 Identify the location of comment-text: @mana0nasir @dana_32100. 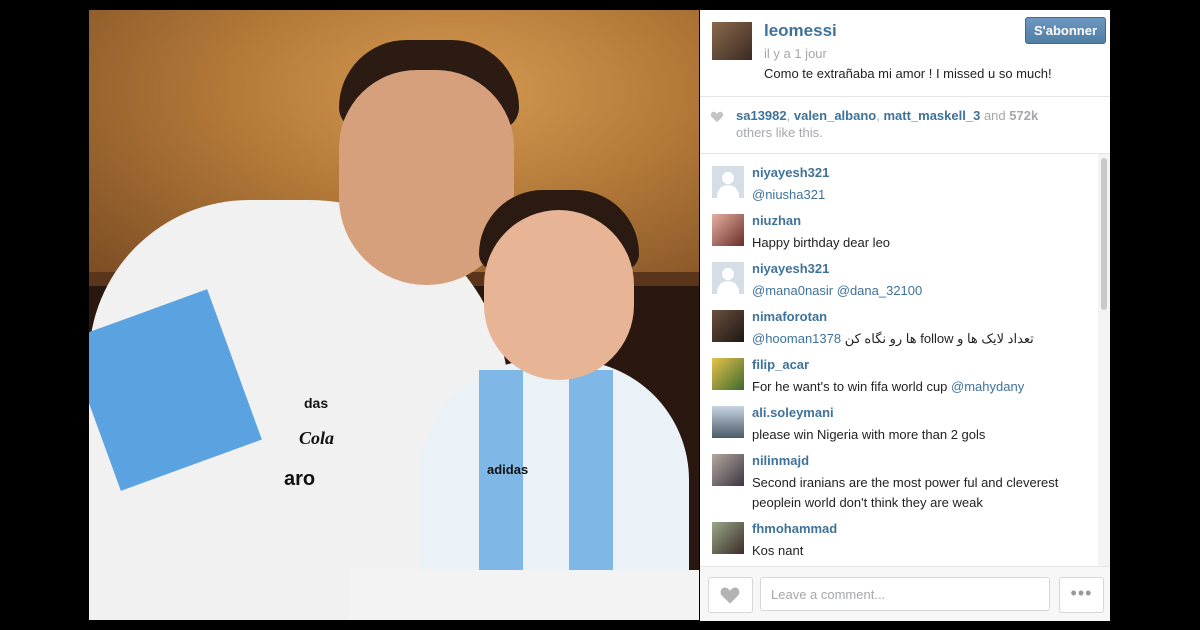
(922, 291).